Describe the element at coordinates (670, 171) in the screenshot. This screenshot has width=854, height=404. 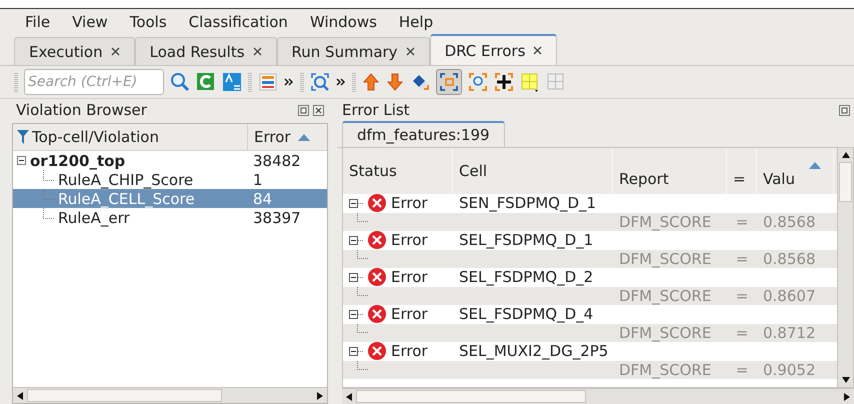
I see `column-header: Report` at that location.